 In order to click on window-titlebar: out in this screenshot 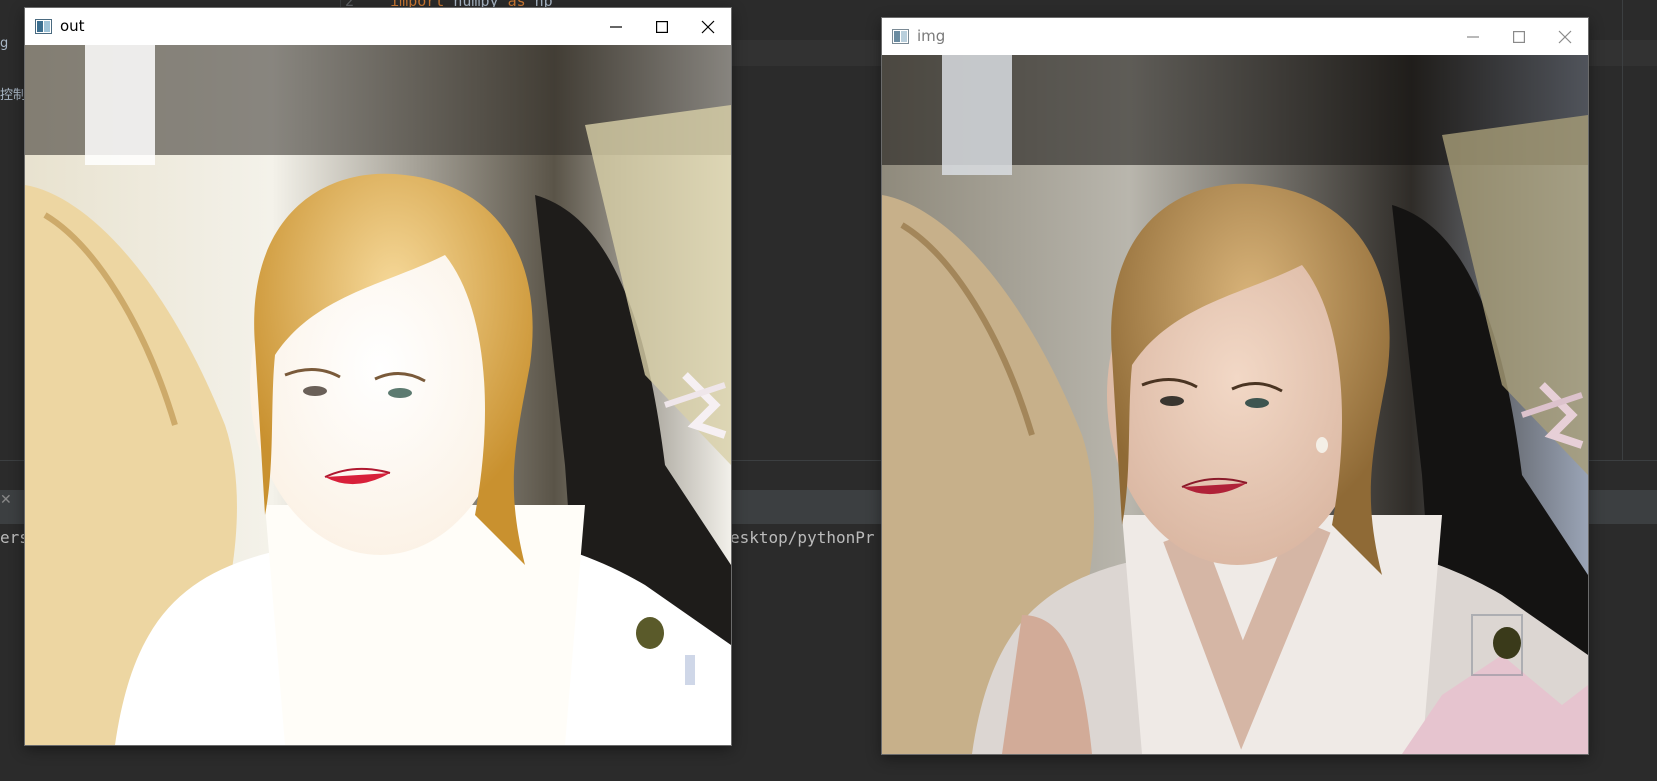, I will do `click(378, 26)`.